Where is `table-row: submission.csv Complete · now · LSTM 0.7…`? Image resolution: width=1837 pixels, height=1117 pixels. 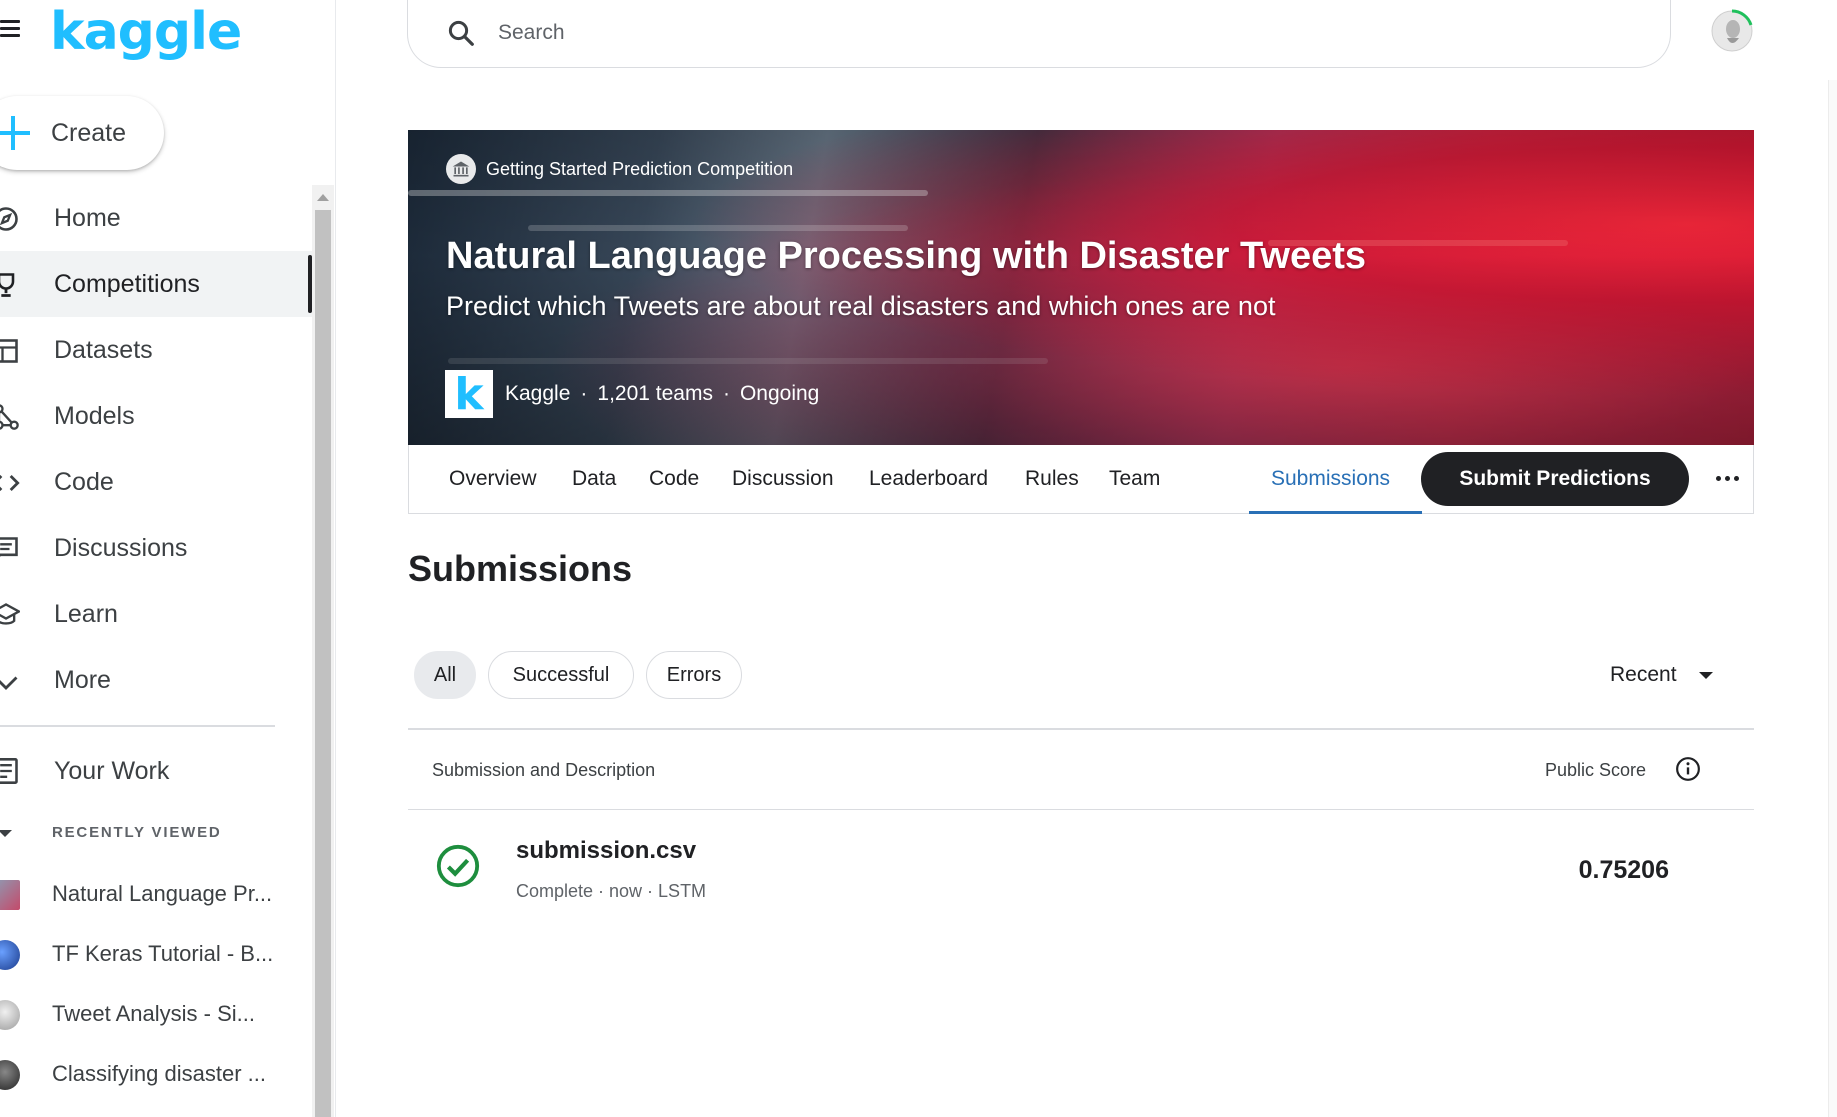 table-row: submission.csv Complete · now · LSTM 0.7… is located at coordinates (1081, 866).